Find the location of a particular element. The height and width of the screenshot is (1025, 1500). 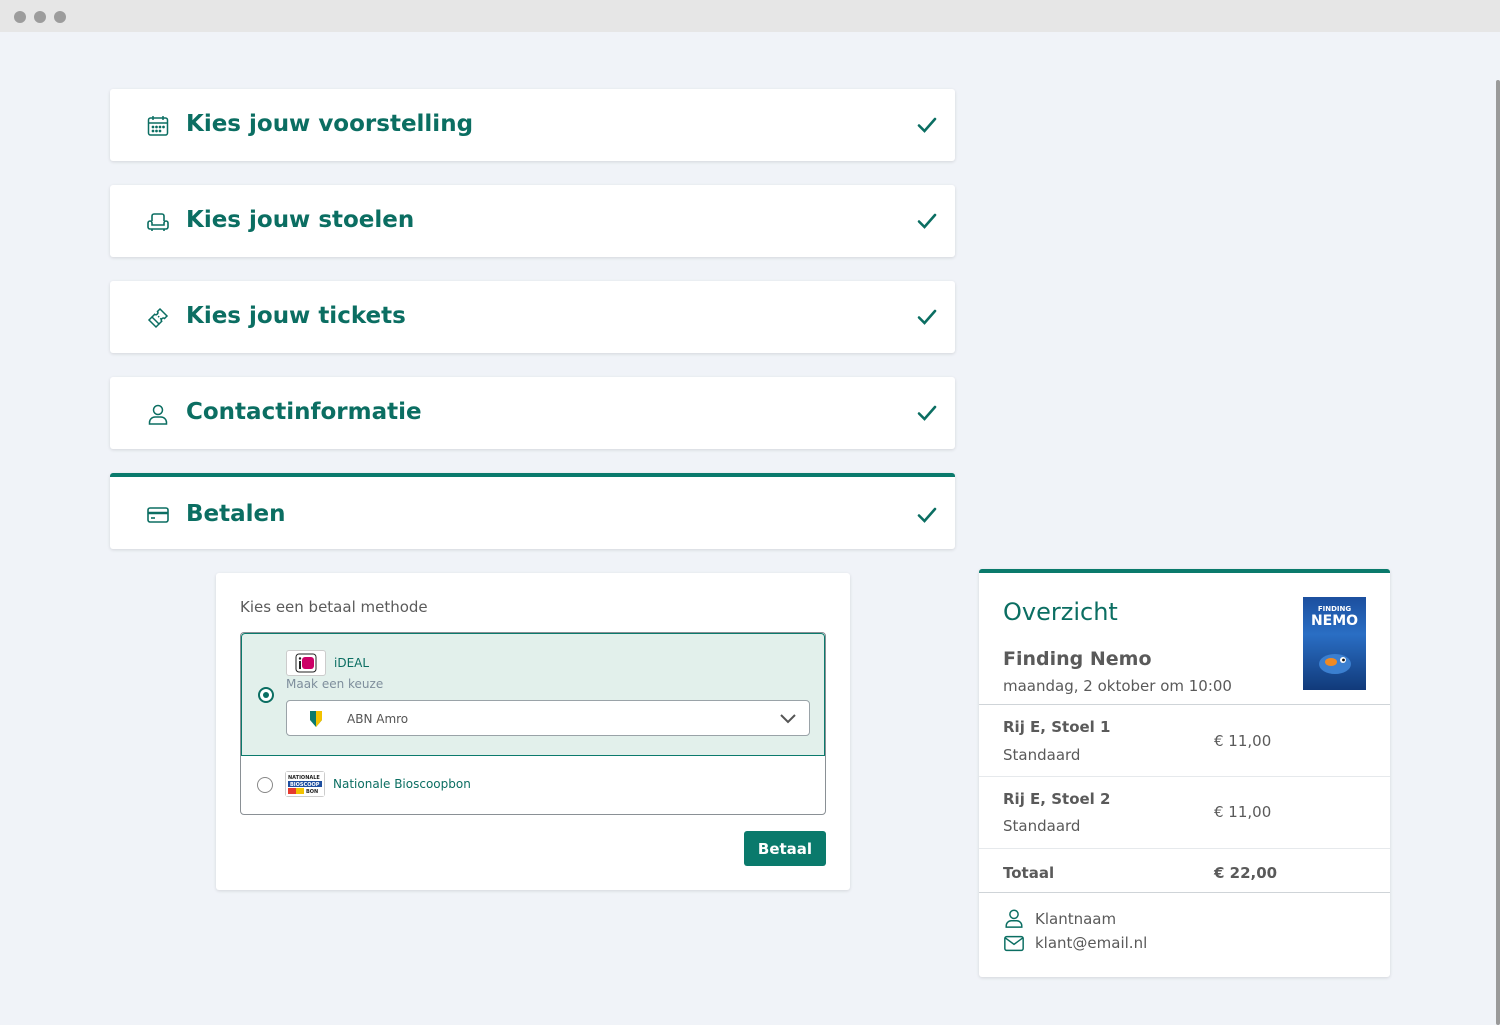

payment-method-bioscoopbon: NATIONALE BIOSCOOP BON is located at coordinates (533, 785).